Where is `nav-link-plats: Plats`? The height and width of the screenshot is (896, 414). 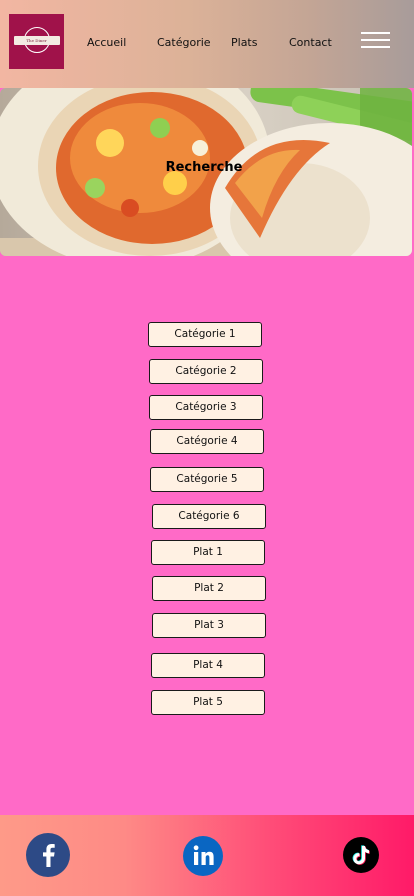 nav-link-plats: Plats is located at coordinates (244, 42).